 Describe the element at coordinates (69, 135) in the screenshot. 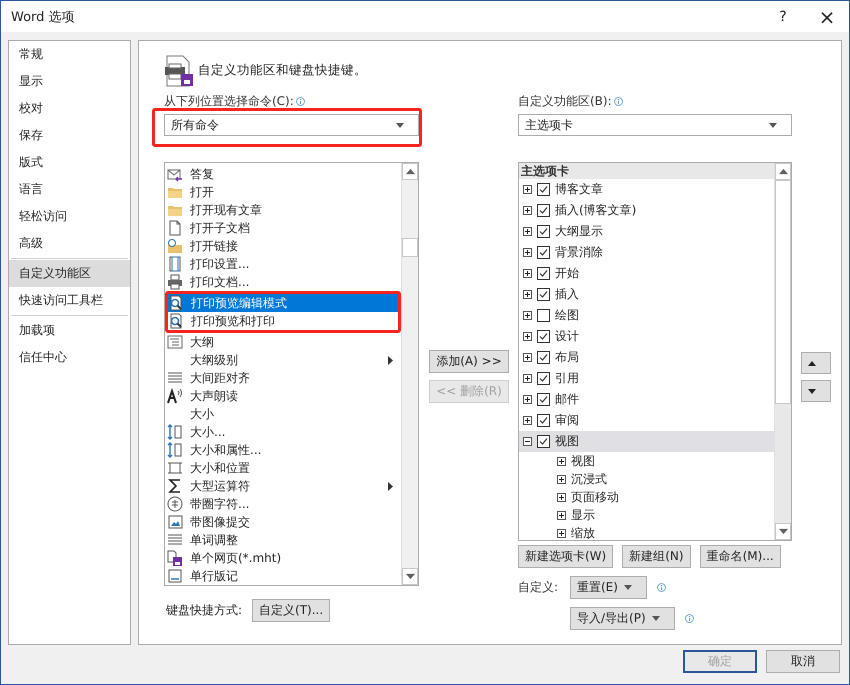

I see `sidebar-item: 保存` at that location.